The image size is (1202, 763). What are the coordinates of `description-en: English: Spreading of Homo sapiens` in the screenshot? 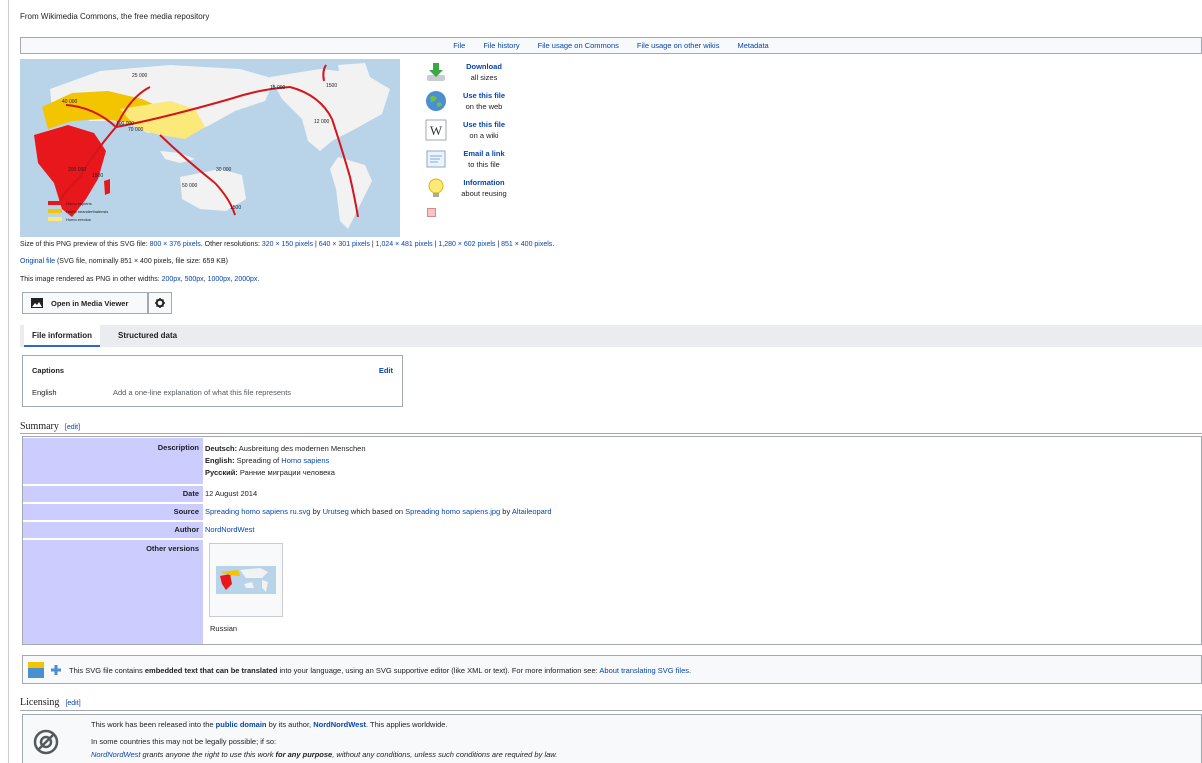 It's located at (285, 461).